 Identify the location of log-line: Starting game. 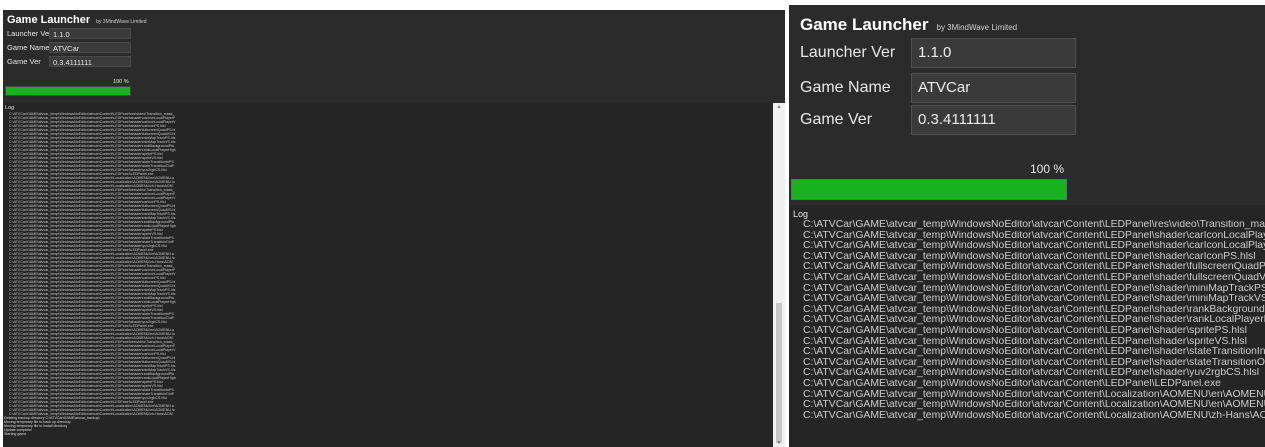
(15, 434).